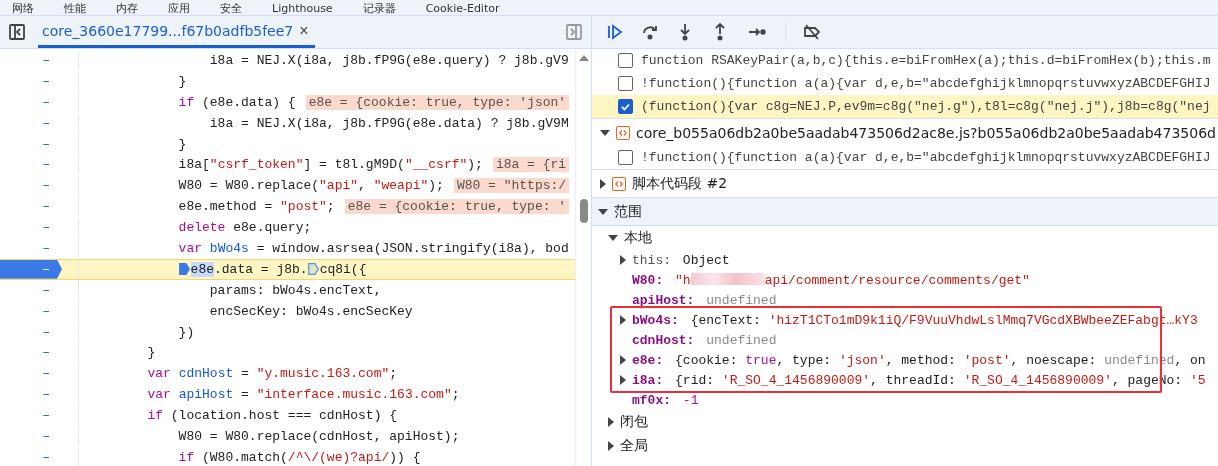 The width and height of the screenshot is (1218, 466). What do you see at coordinates (302, 8) in the screenshot?
I see `panel-tab: Lighthouse` at bounding box center [302, 8].